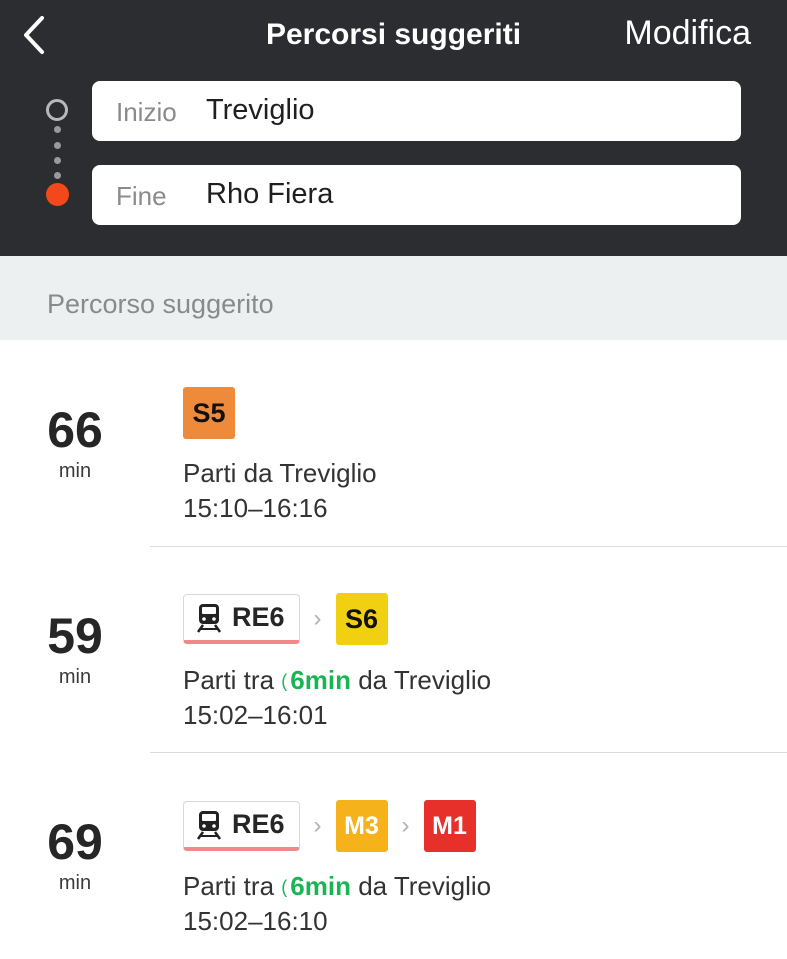 This screenshot has width=787, height=959. I want to click on end-label: Fine, so click(141, 196).